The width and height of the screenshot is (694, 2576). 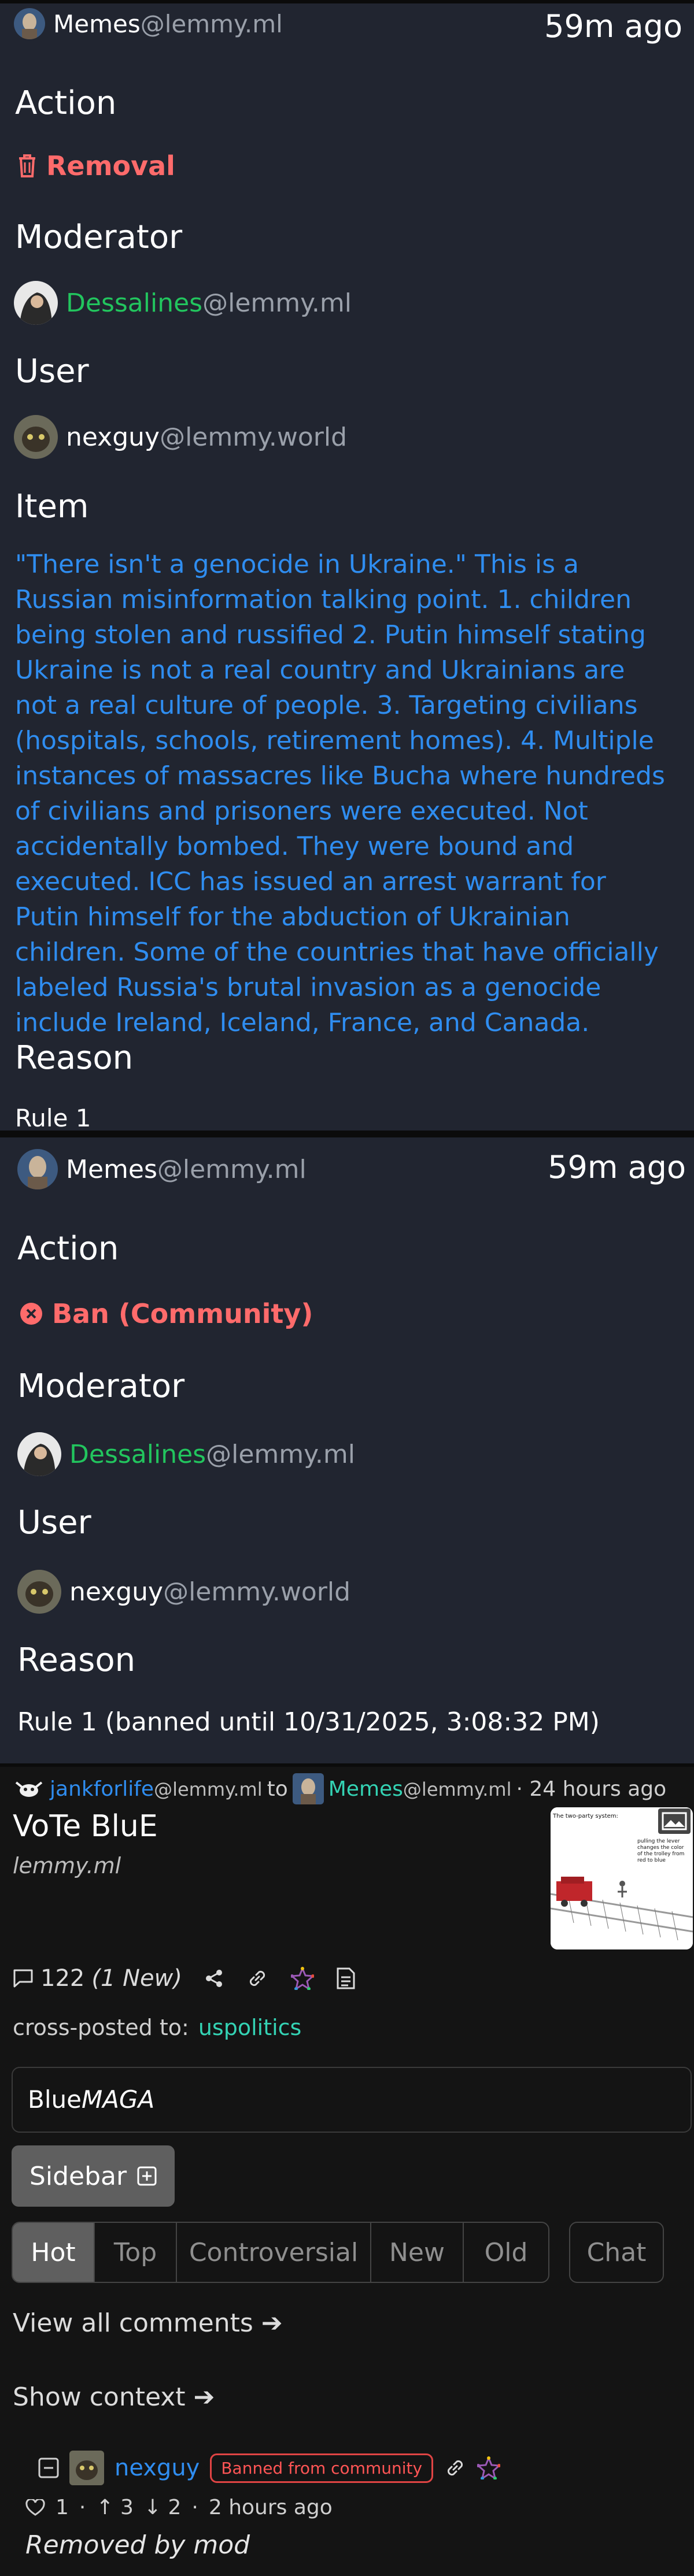 What do you see at coordinates (102, 1789) in the screenshot?
I see `post-author: jankforlife` at bounding box center [102, 1789].